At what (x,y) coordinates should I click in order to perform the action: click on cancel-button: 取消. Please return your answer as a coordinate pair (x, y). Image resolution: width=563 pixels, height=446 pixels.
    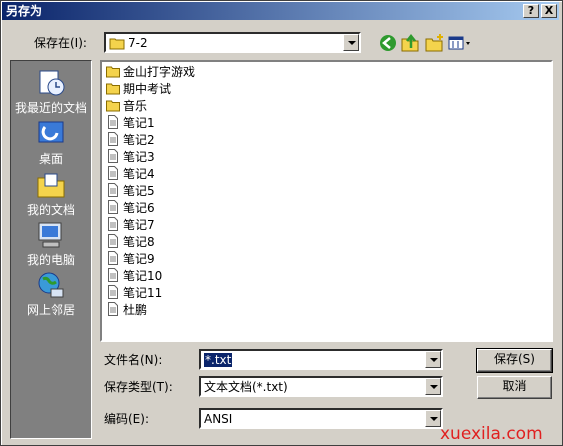
    Looking at the image, I should click on (514, 387).